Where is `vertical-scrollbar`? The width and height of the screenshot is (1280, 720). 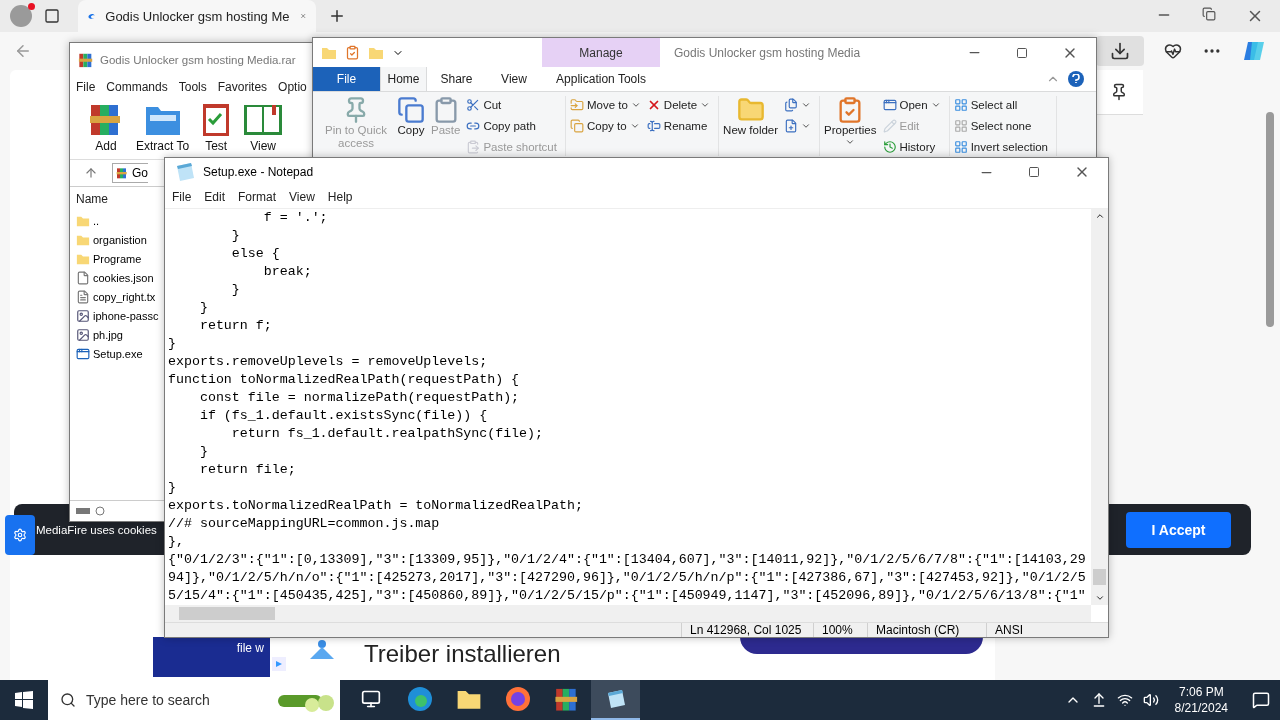 vertical-scrollbar is located at coordinates (1099, 407).